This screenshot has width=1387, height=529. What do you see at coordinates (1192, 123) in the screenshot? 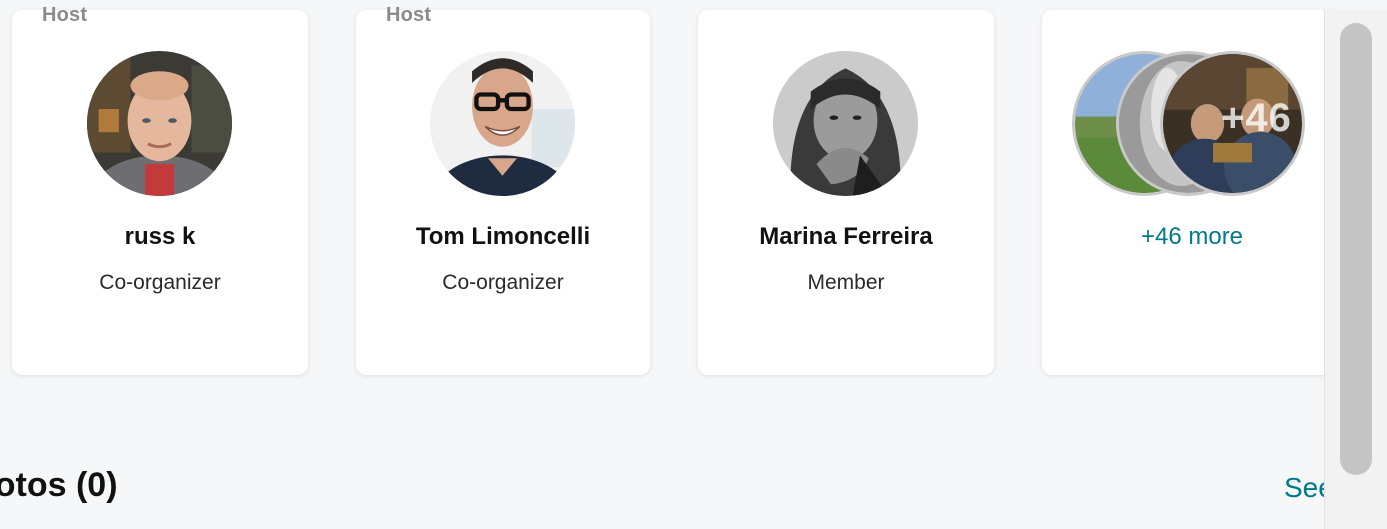
I see `member-avatar-stack: +46` at bounding box center [1192, 123].